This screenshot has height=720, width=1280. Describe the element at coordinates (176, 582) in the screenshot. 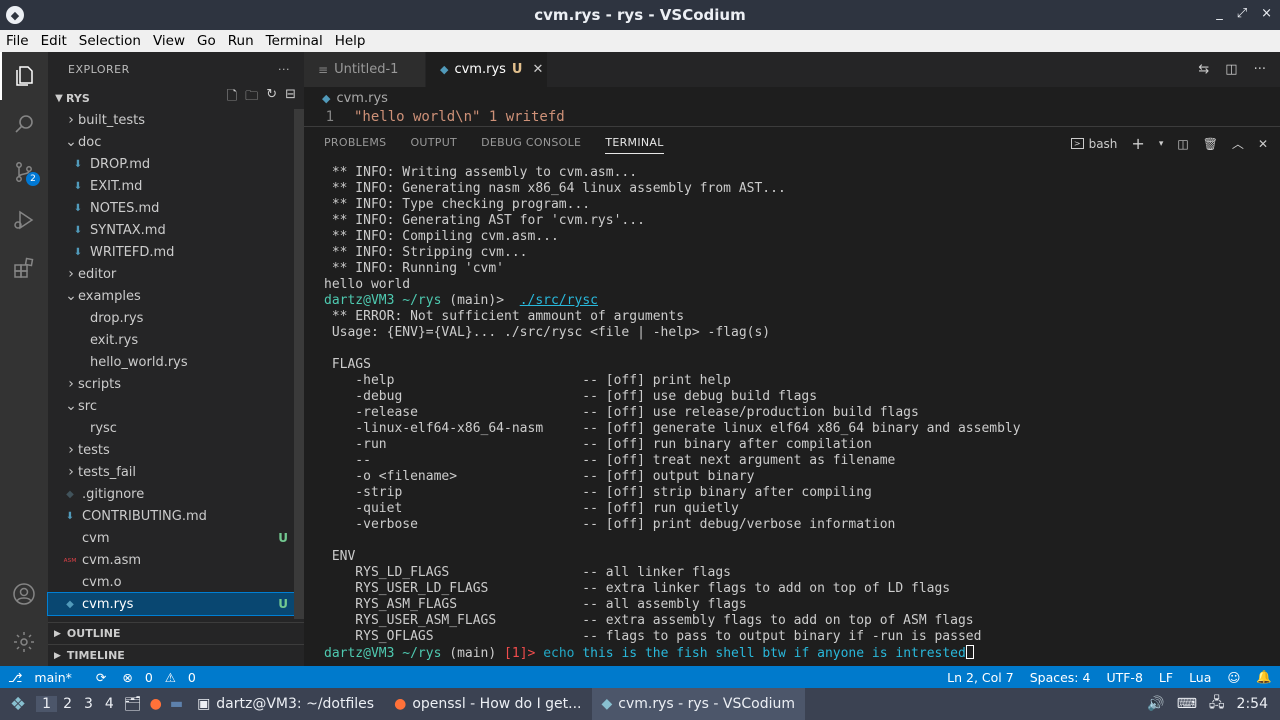

I see `tree-item: cvm.o` at that location.